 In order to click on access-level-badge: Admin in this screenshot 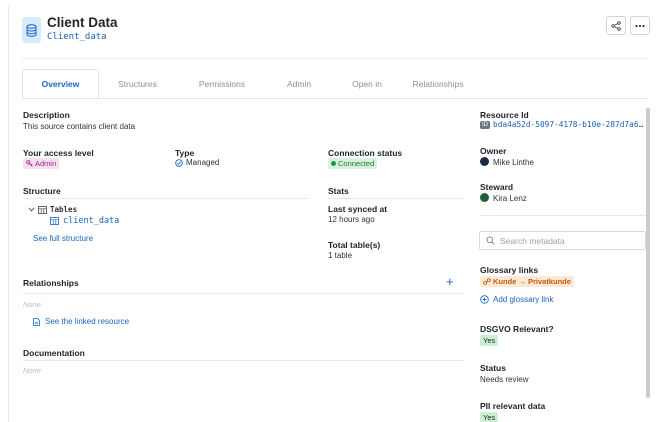, I will do `click(41, 163)`.